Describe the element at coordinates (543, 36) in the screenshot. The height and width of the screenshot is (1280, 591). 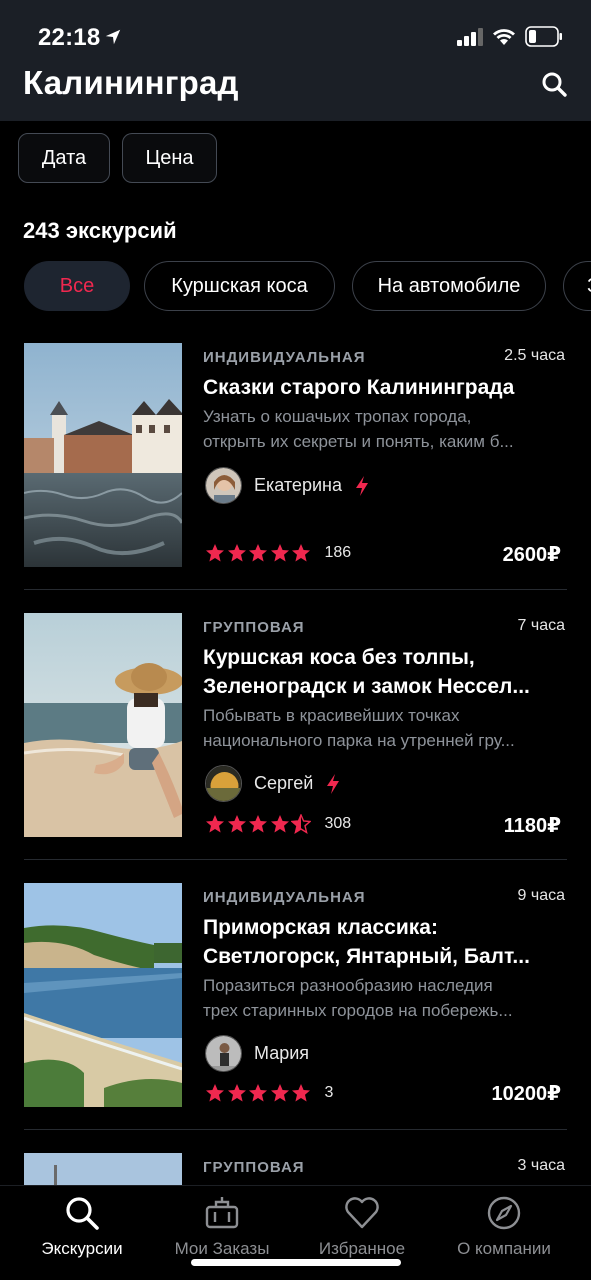
I see `battery-icon` at that location.